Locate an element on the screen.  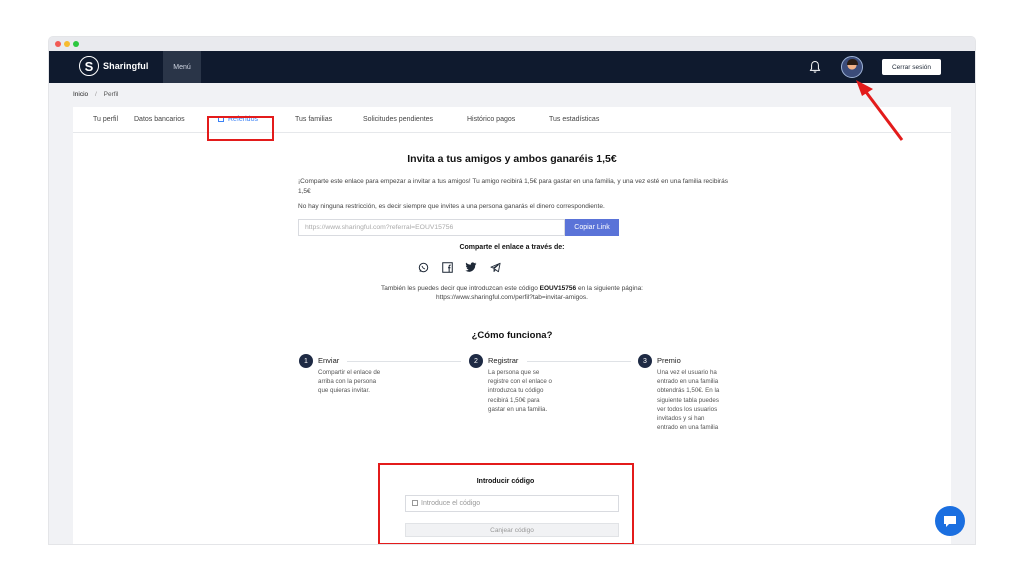
telegram-icon is located at coordinates (495, 267).